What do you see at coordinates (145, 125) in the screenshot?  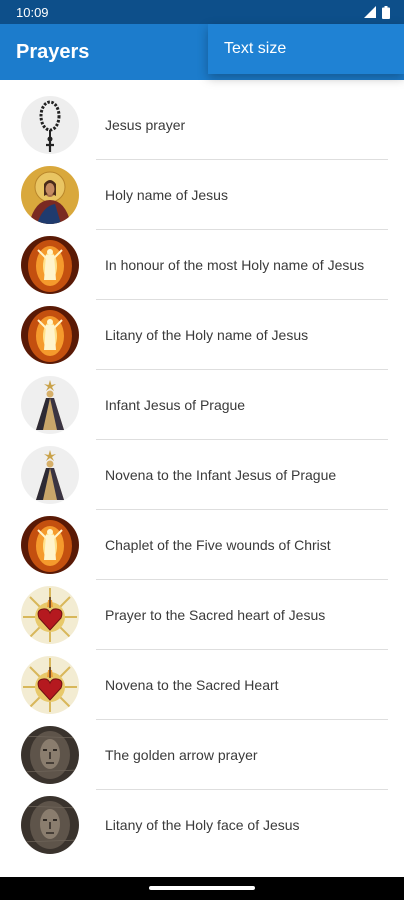 I see `list-item-label: Jesus prayer` at bounding box center [145, 125].